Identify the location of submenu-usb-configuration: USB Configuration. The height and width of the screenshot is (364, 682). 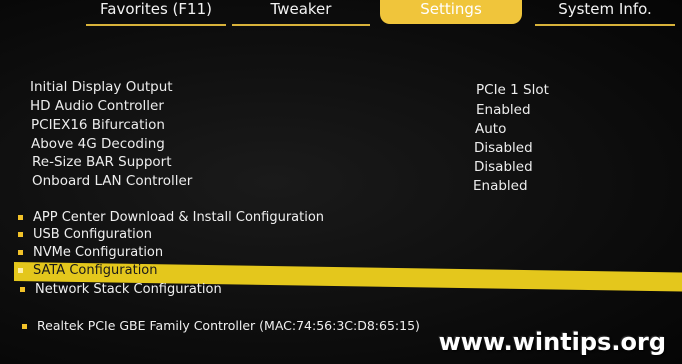
(85, 234).